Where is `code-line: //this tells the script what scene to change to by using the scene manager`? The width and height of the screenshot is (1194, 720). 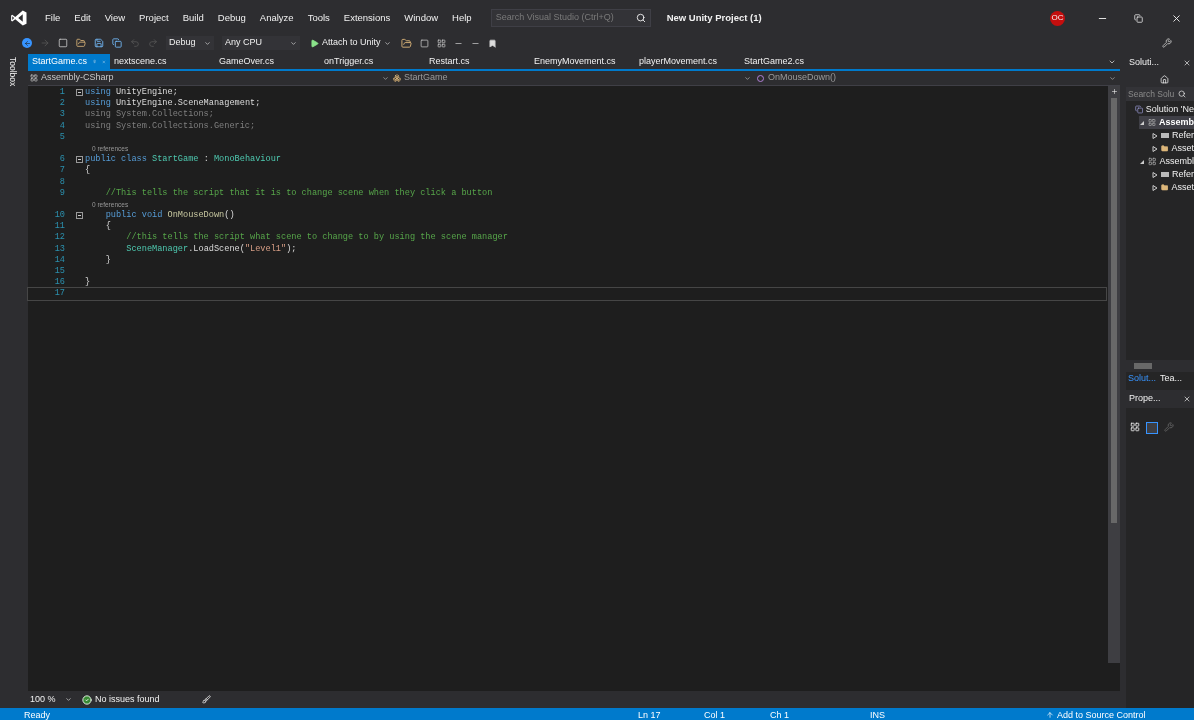 code-line: //this tells the script what scene to change to by using the scene manager is located at coordinates (316, 238).